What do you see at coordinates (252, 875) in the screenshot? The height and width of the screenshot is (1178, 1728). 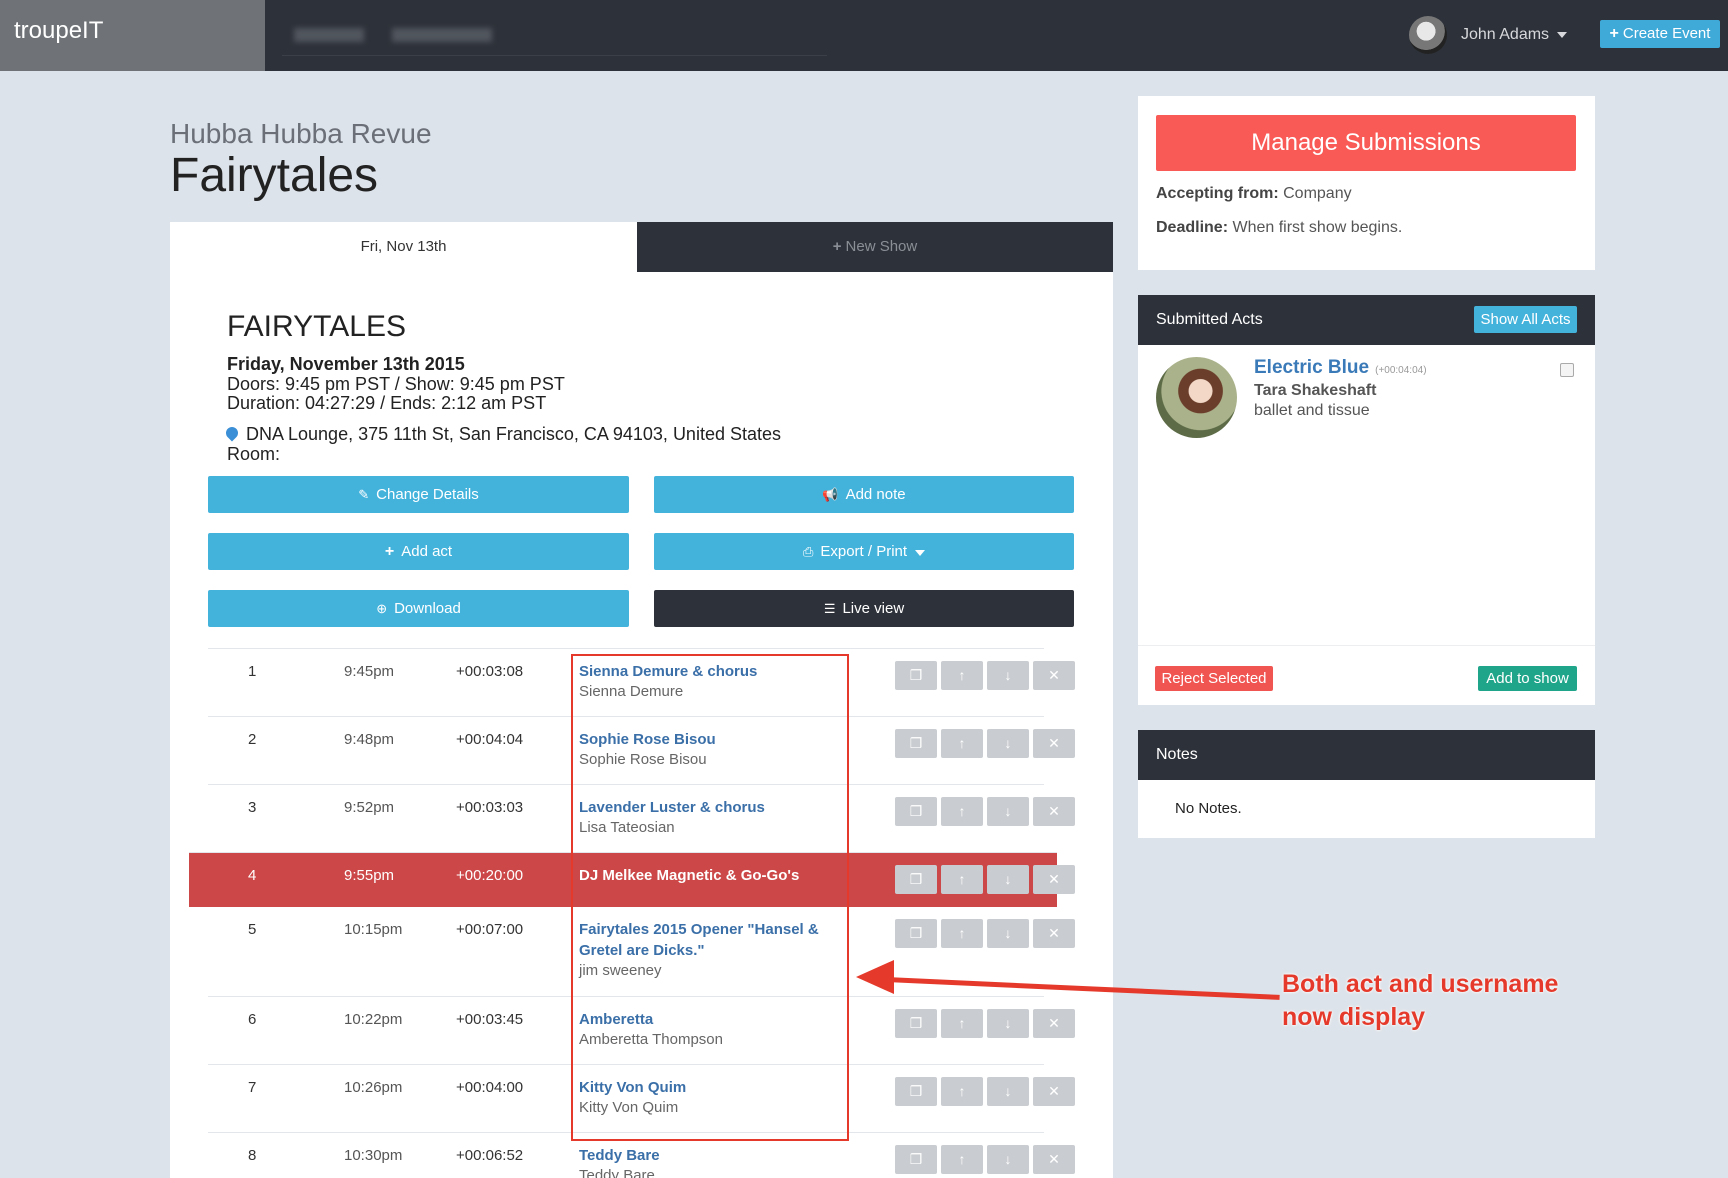 I see `row-number: 4` at bounding box center [252, 875].